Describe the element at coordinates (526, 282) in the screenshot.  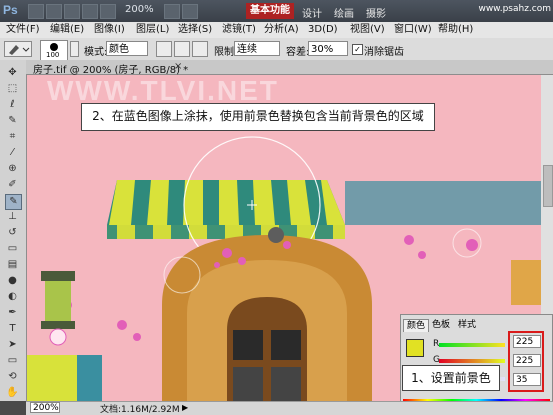
I see `wood-sign-image` at that location.